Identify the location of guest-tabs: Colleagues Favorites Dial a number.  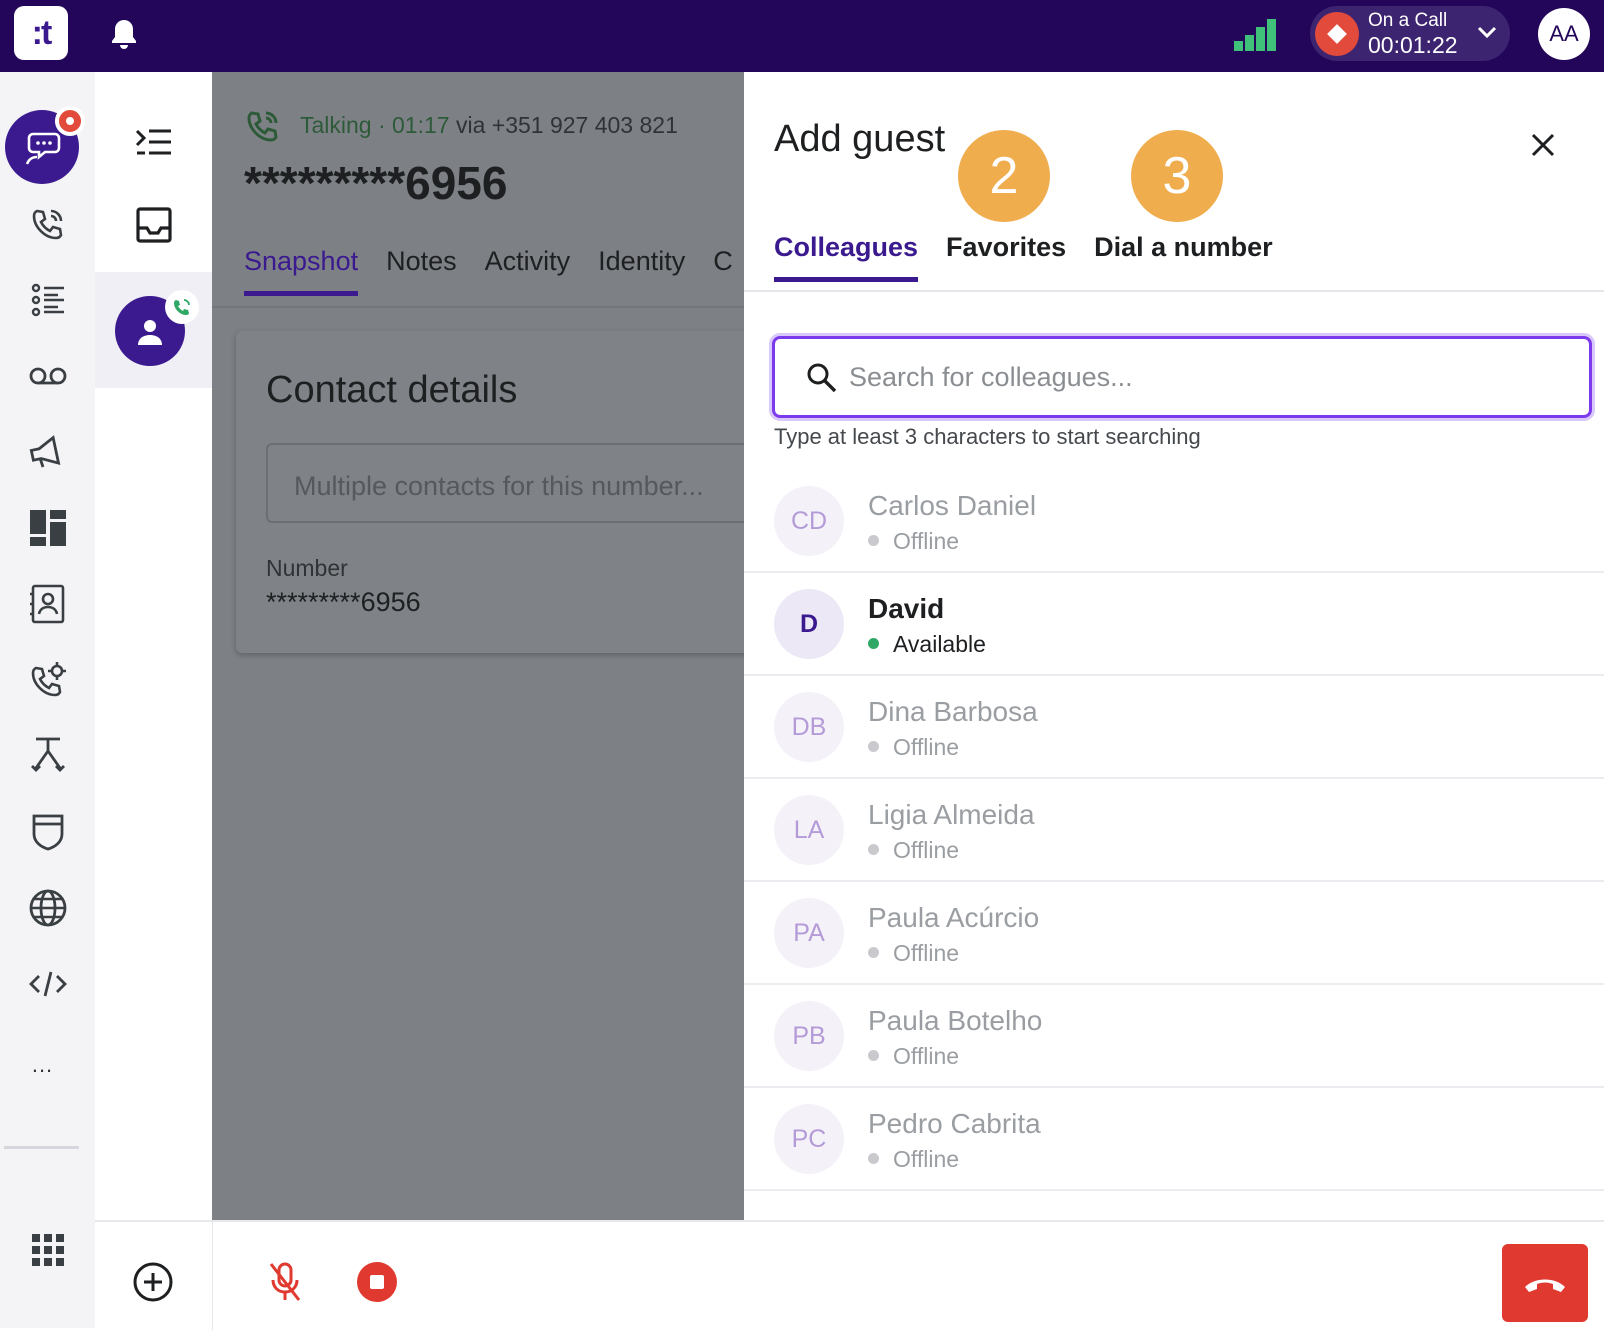
(1037, 257).